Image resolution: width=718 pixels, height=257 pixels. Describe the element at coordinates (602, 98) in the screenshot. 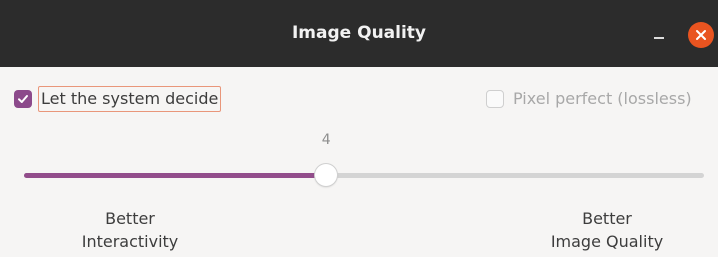

I see `pixel-perfect-label: Pixel perfect (lossless)` at that location.